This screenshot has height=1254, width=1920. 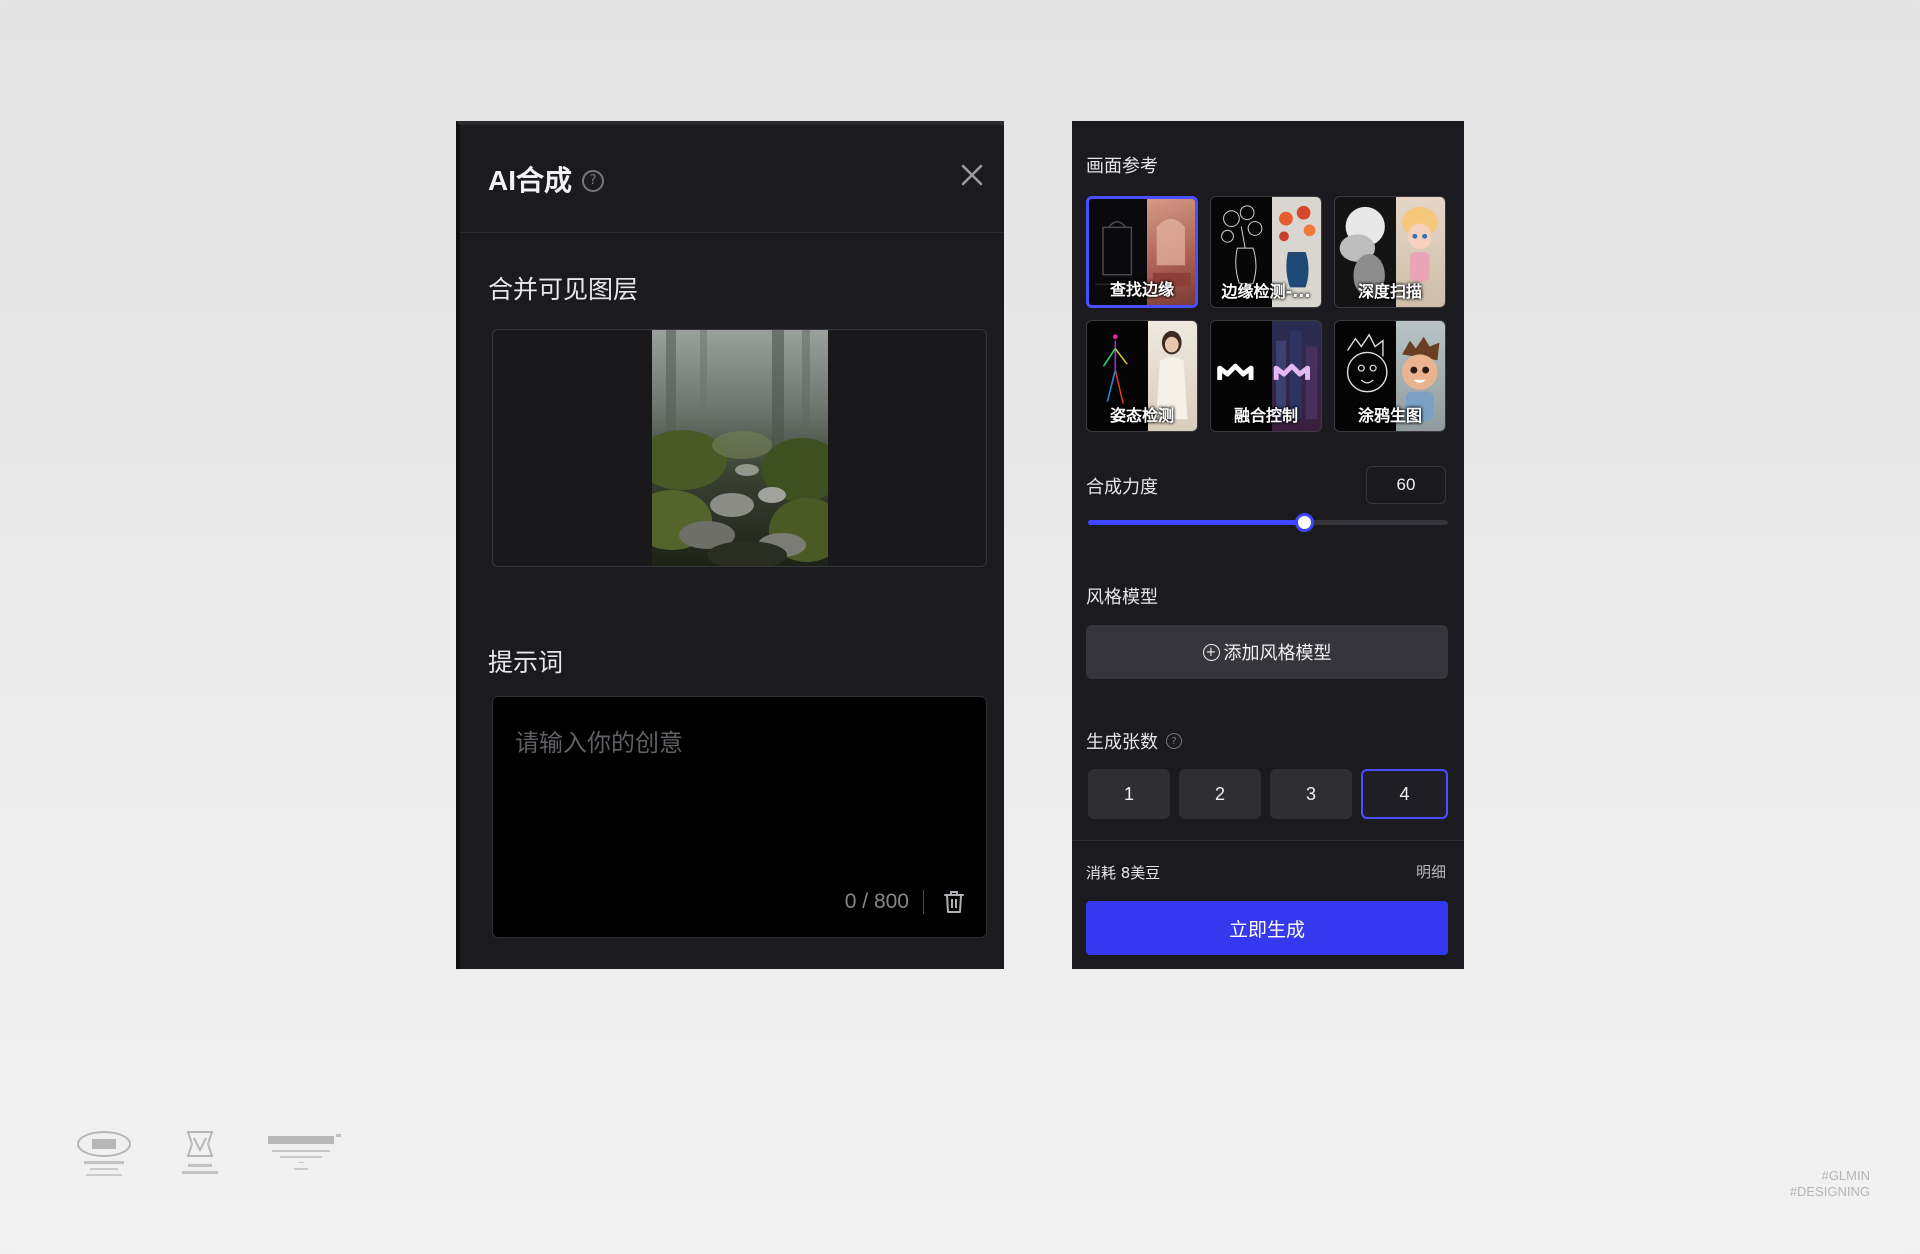 I want to click on reference-label: 画面参考, so click(x=1122, y=166).